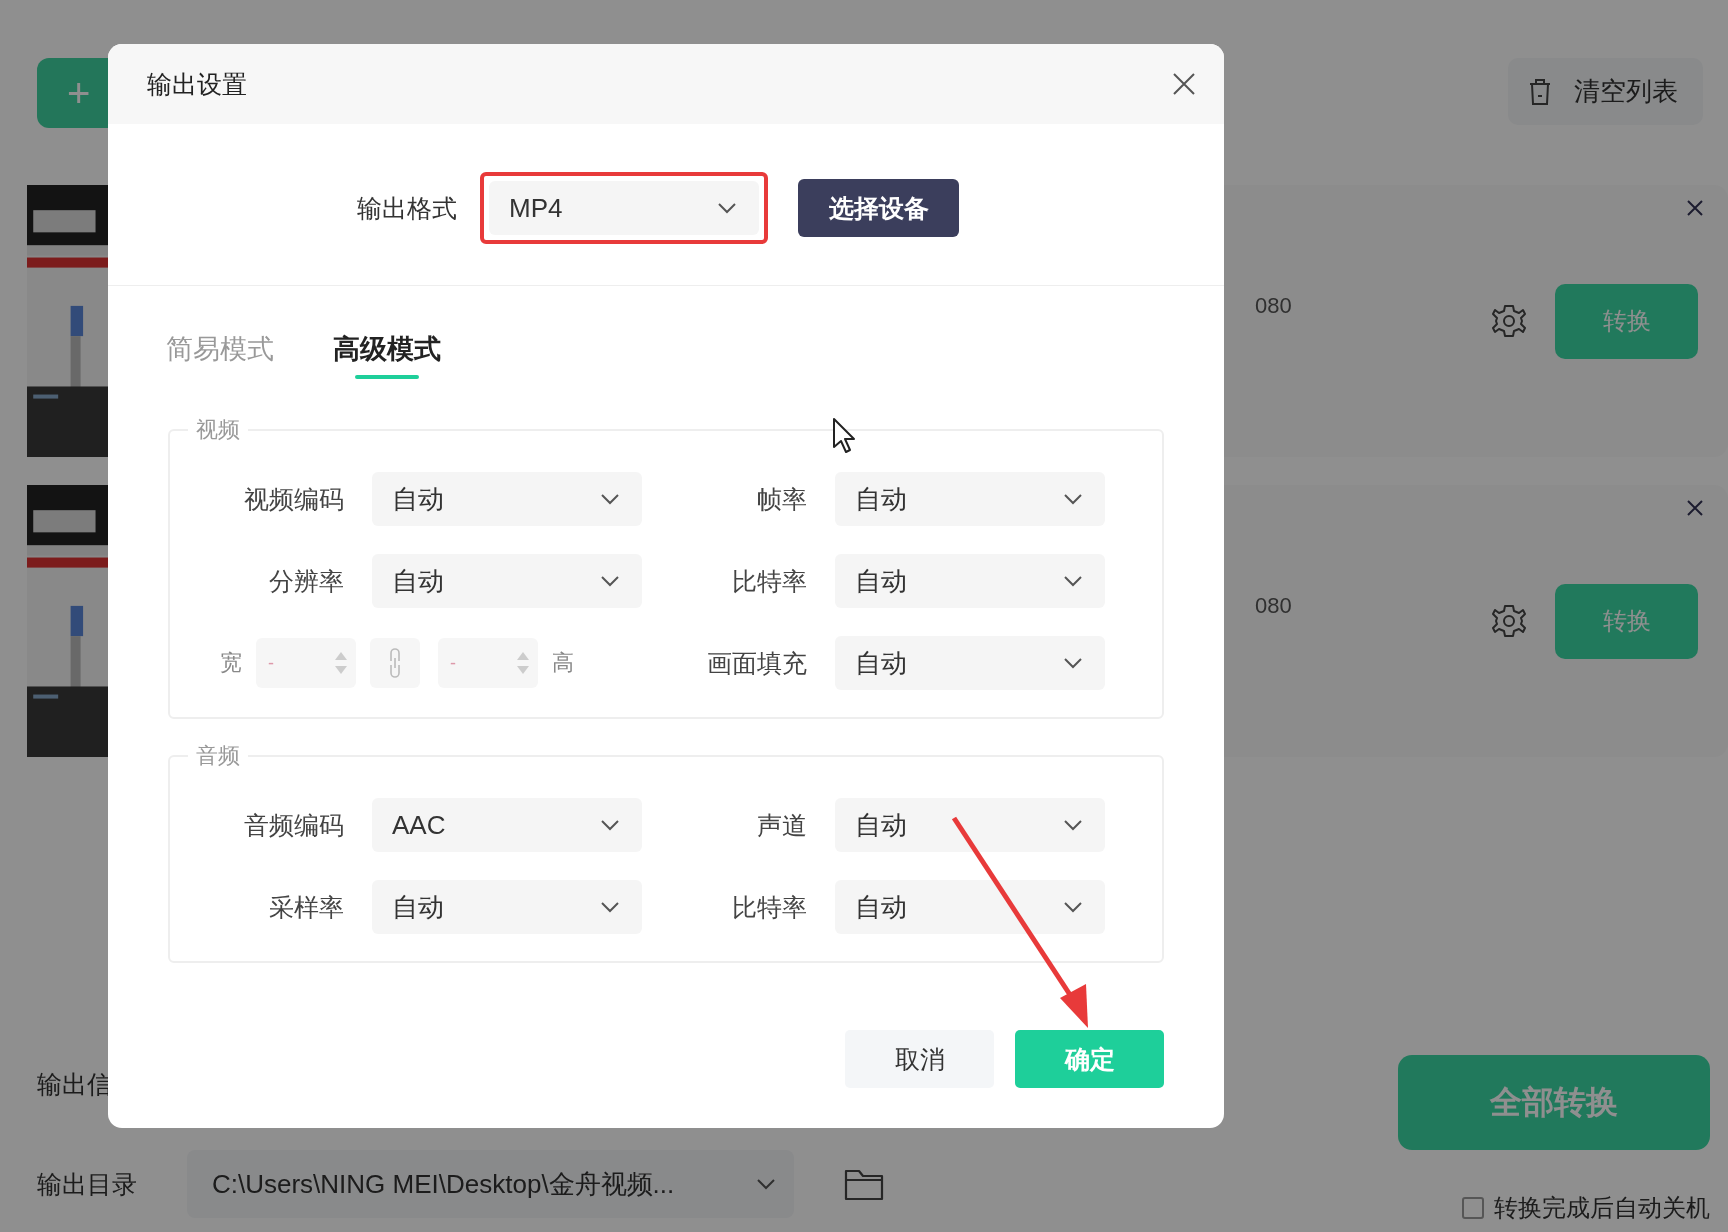 The image size is (1728, 1232). Describe the element at coordinates (407, 208) in the screenshot. I see `field-label: 输出格式` at that location.